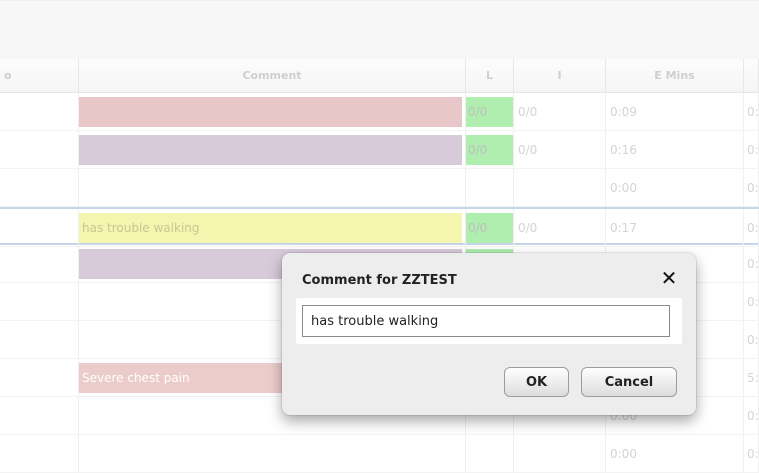  What do you see at coordinates (669, 278) in the screenshot?
I see `close-icon: ✕` at bounding box center [669, 278].